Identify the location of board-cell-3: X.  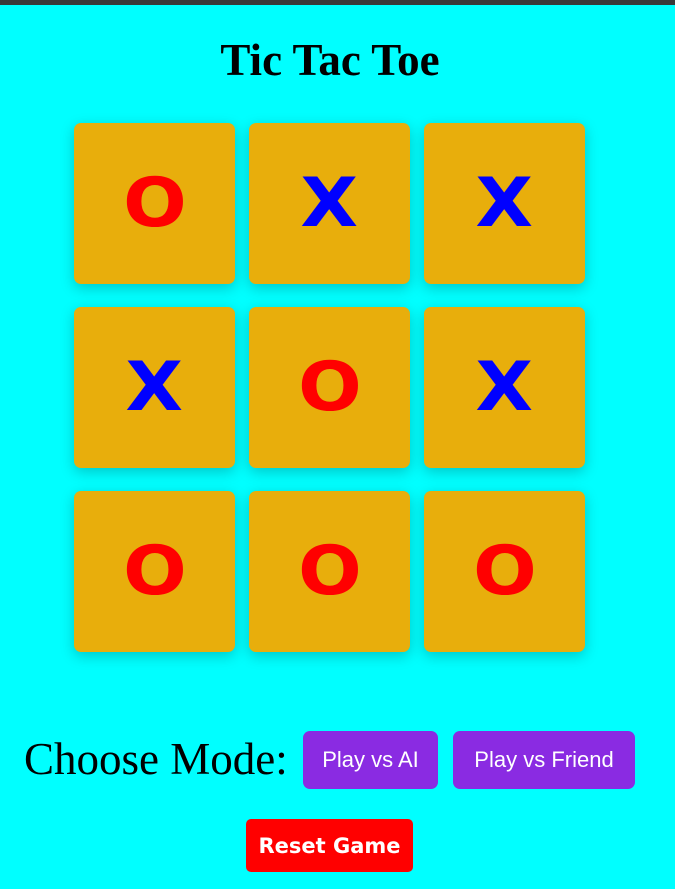
(504, 203).